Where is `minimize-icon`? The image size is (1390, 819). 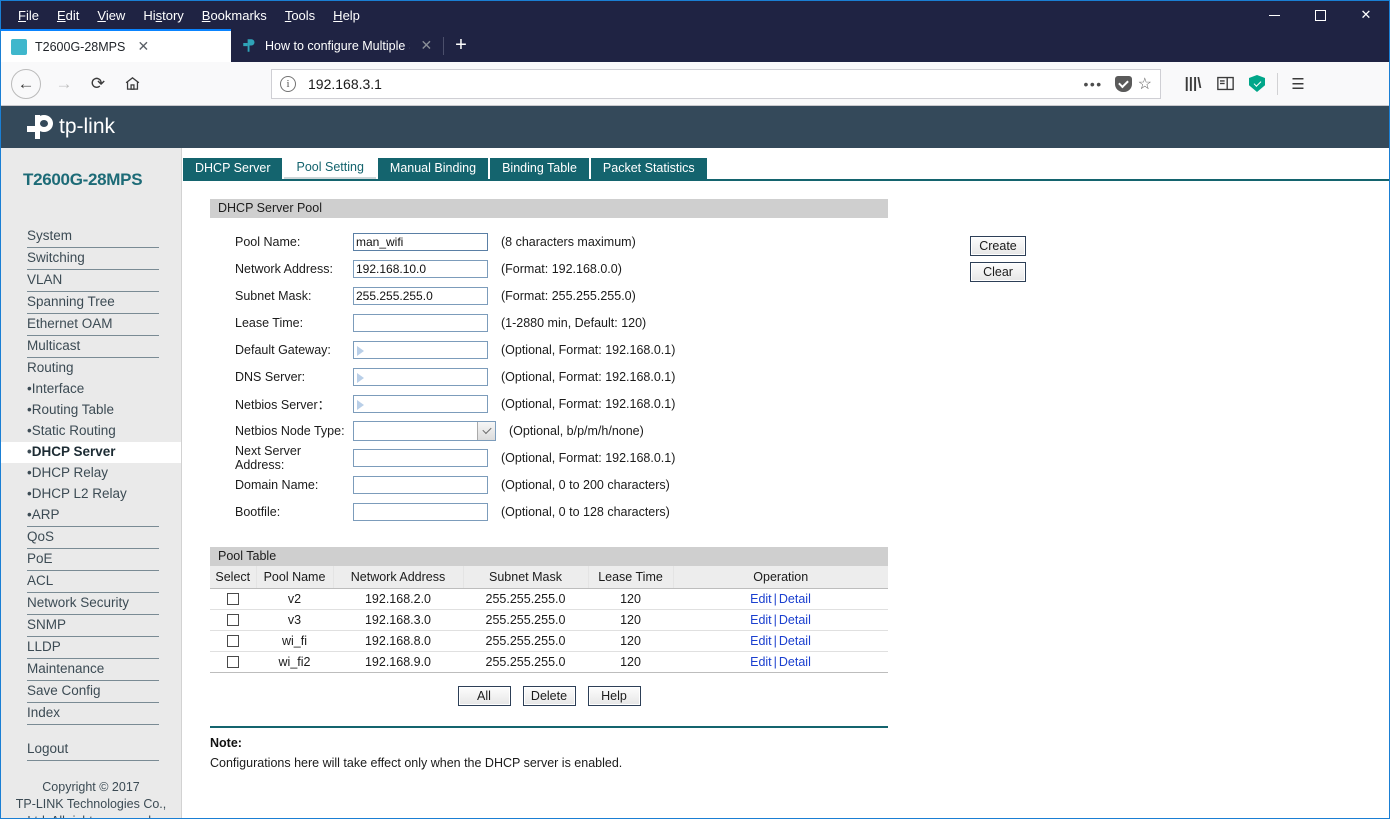
minimize-icon is located at coordinates (1274, 15).